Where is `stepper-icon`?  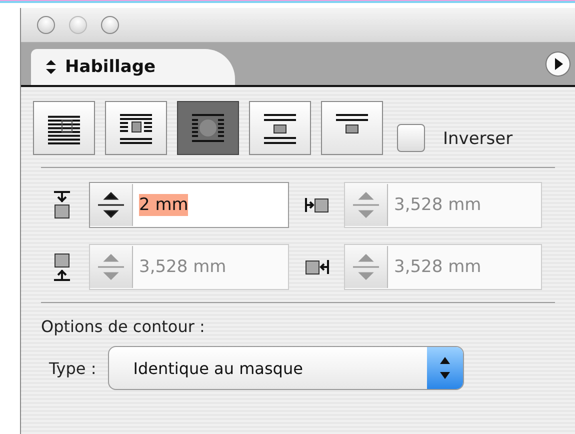 stepper-icon is located at coordinates (111, 205).